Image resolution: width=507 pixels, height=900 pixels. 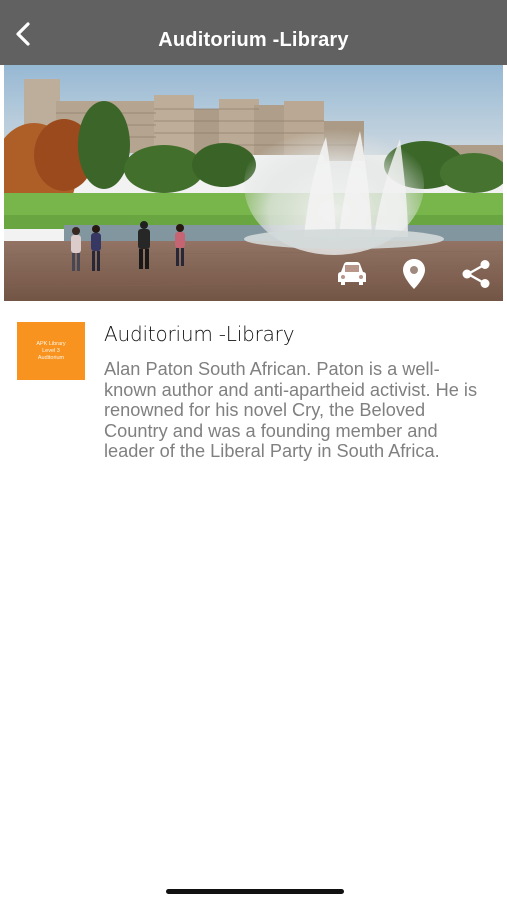 I want to click on top-bar: Auditorium -Library, so click(x=253, y=32).